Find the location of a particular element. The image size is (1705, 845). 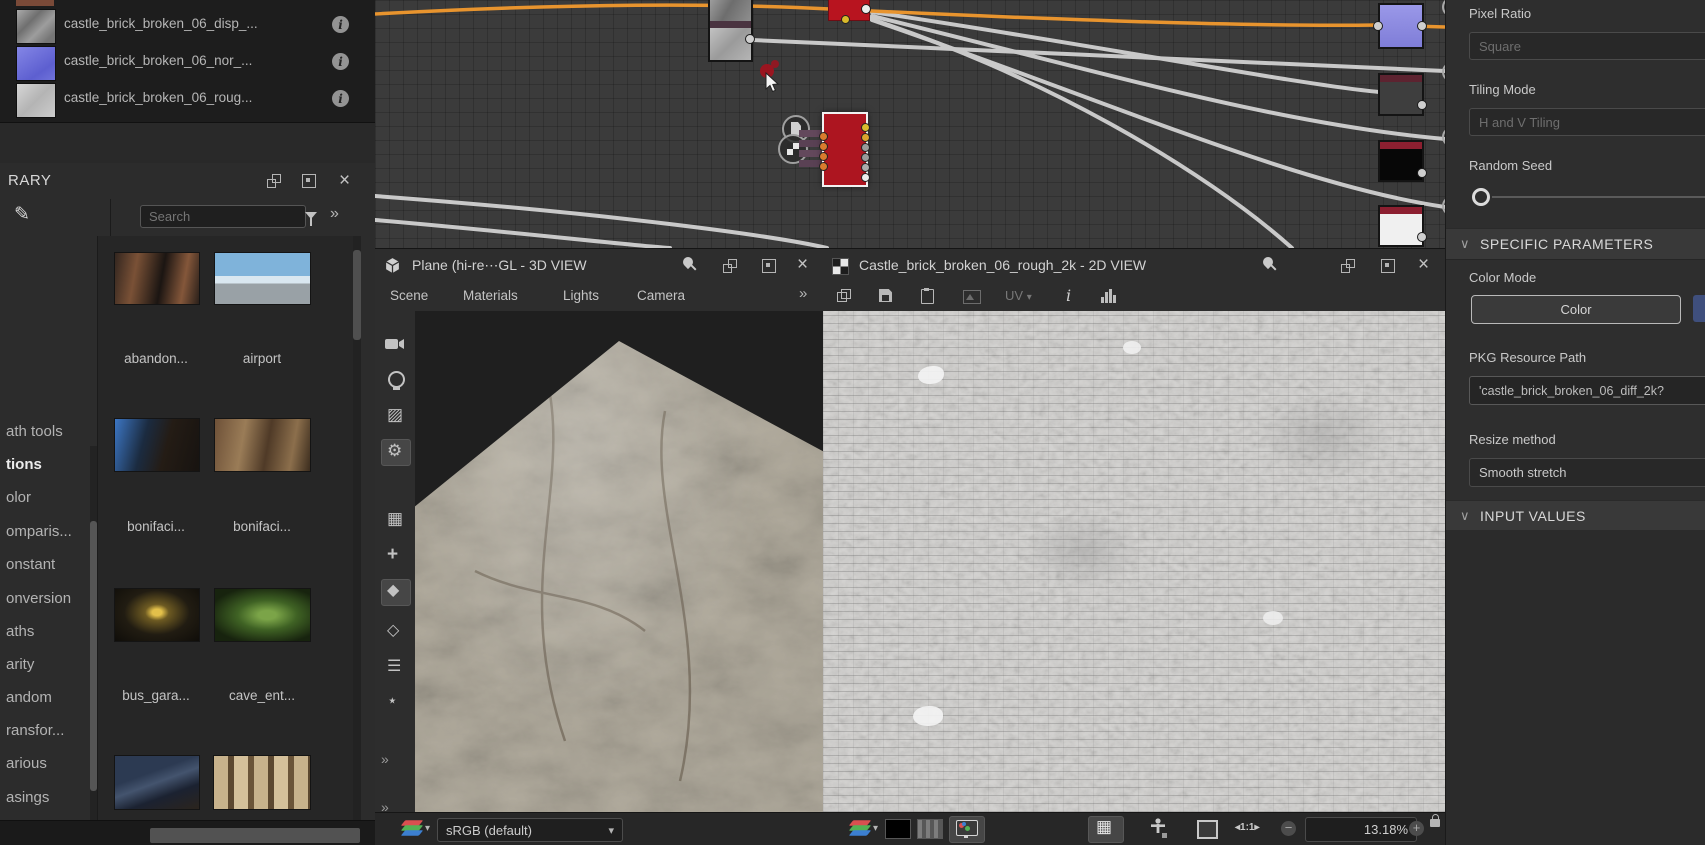

chevron-down-icon: ▾ is located at coordinates (427, 828).